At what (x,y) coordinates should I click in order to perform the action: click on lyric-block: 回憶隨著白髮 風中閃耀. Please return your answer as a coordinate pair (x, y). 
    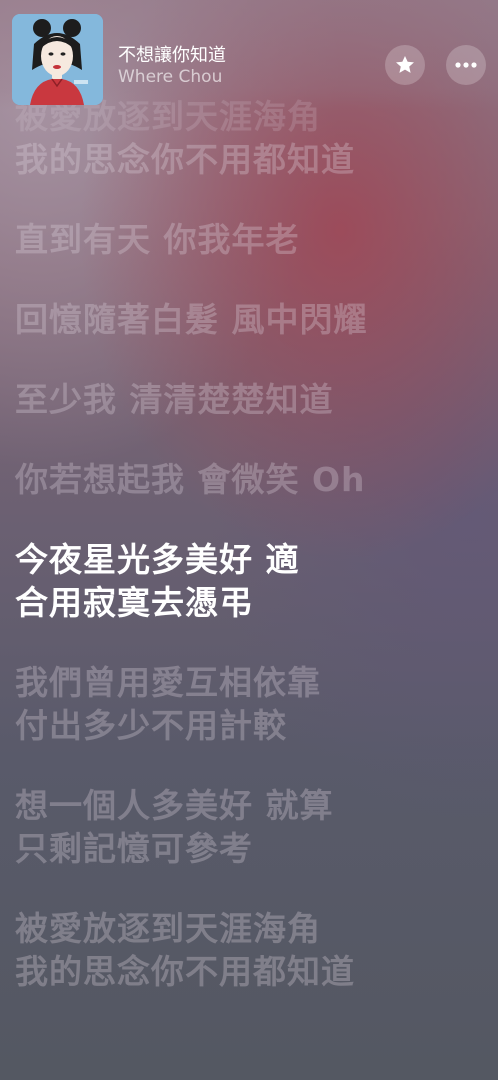
    Looking at the image, I should click on (250, 319).